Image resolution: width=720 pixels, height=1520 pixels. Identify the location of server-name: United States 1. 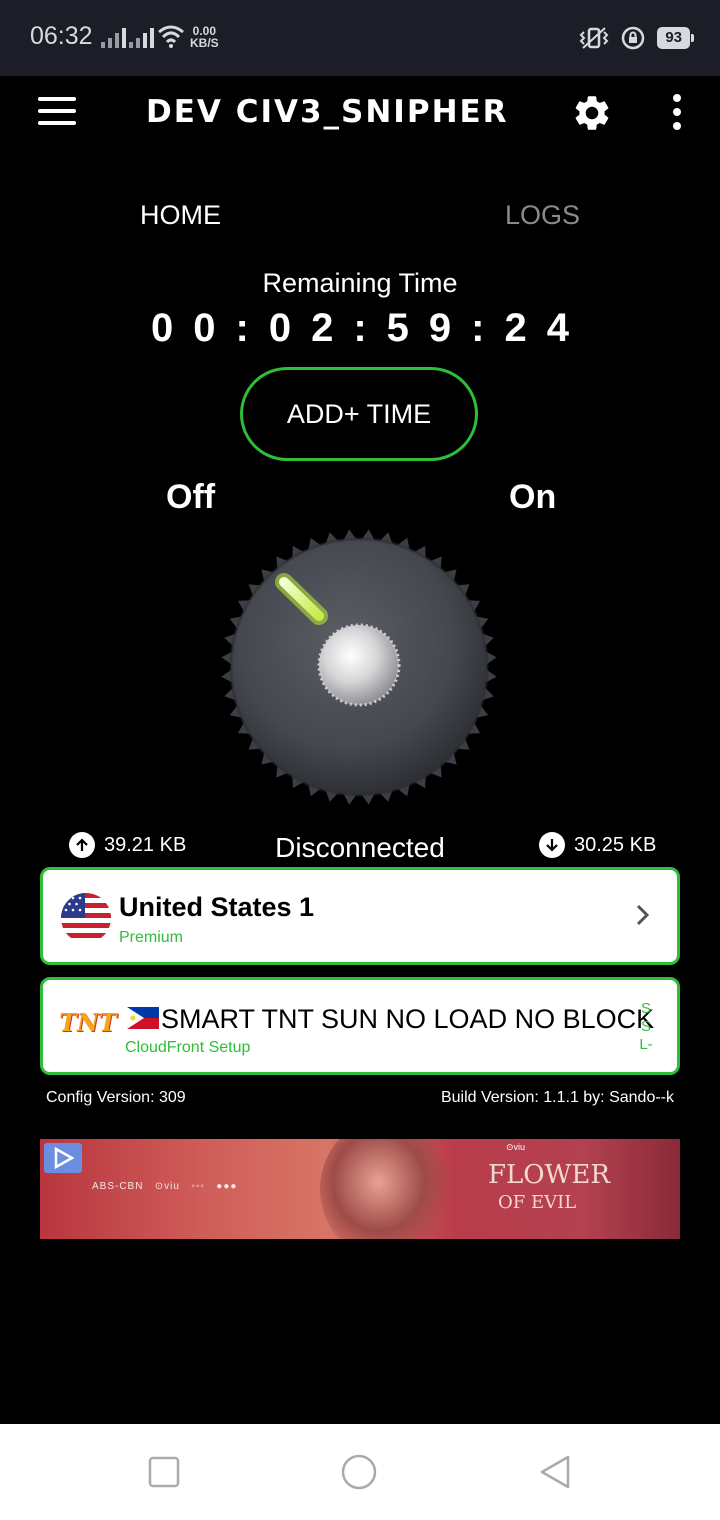
(217, 907).